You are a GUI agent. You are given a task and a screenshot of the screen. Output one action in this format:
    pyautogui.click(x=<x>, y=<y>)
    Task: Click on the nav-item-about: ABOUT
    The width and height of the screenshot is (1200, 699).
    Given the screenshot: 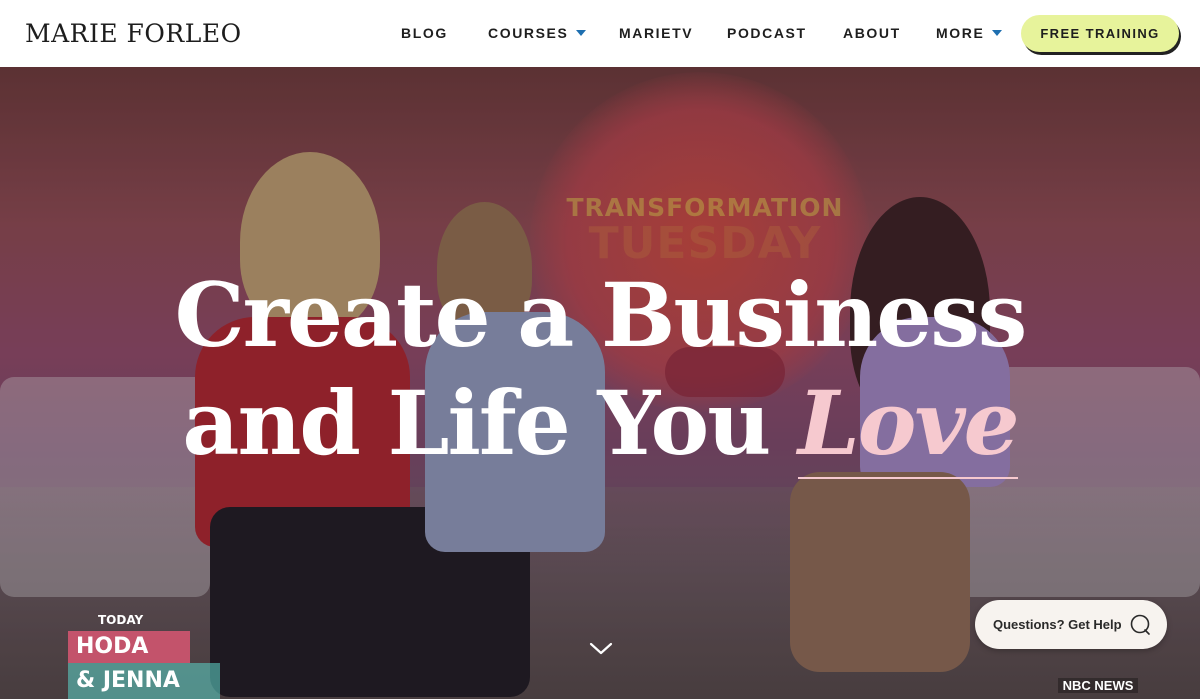 What is the action you would take?
    pyautogui.click(x=872, y=33)
    